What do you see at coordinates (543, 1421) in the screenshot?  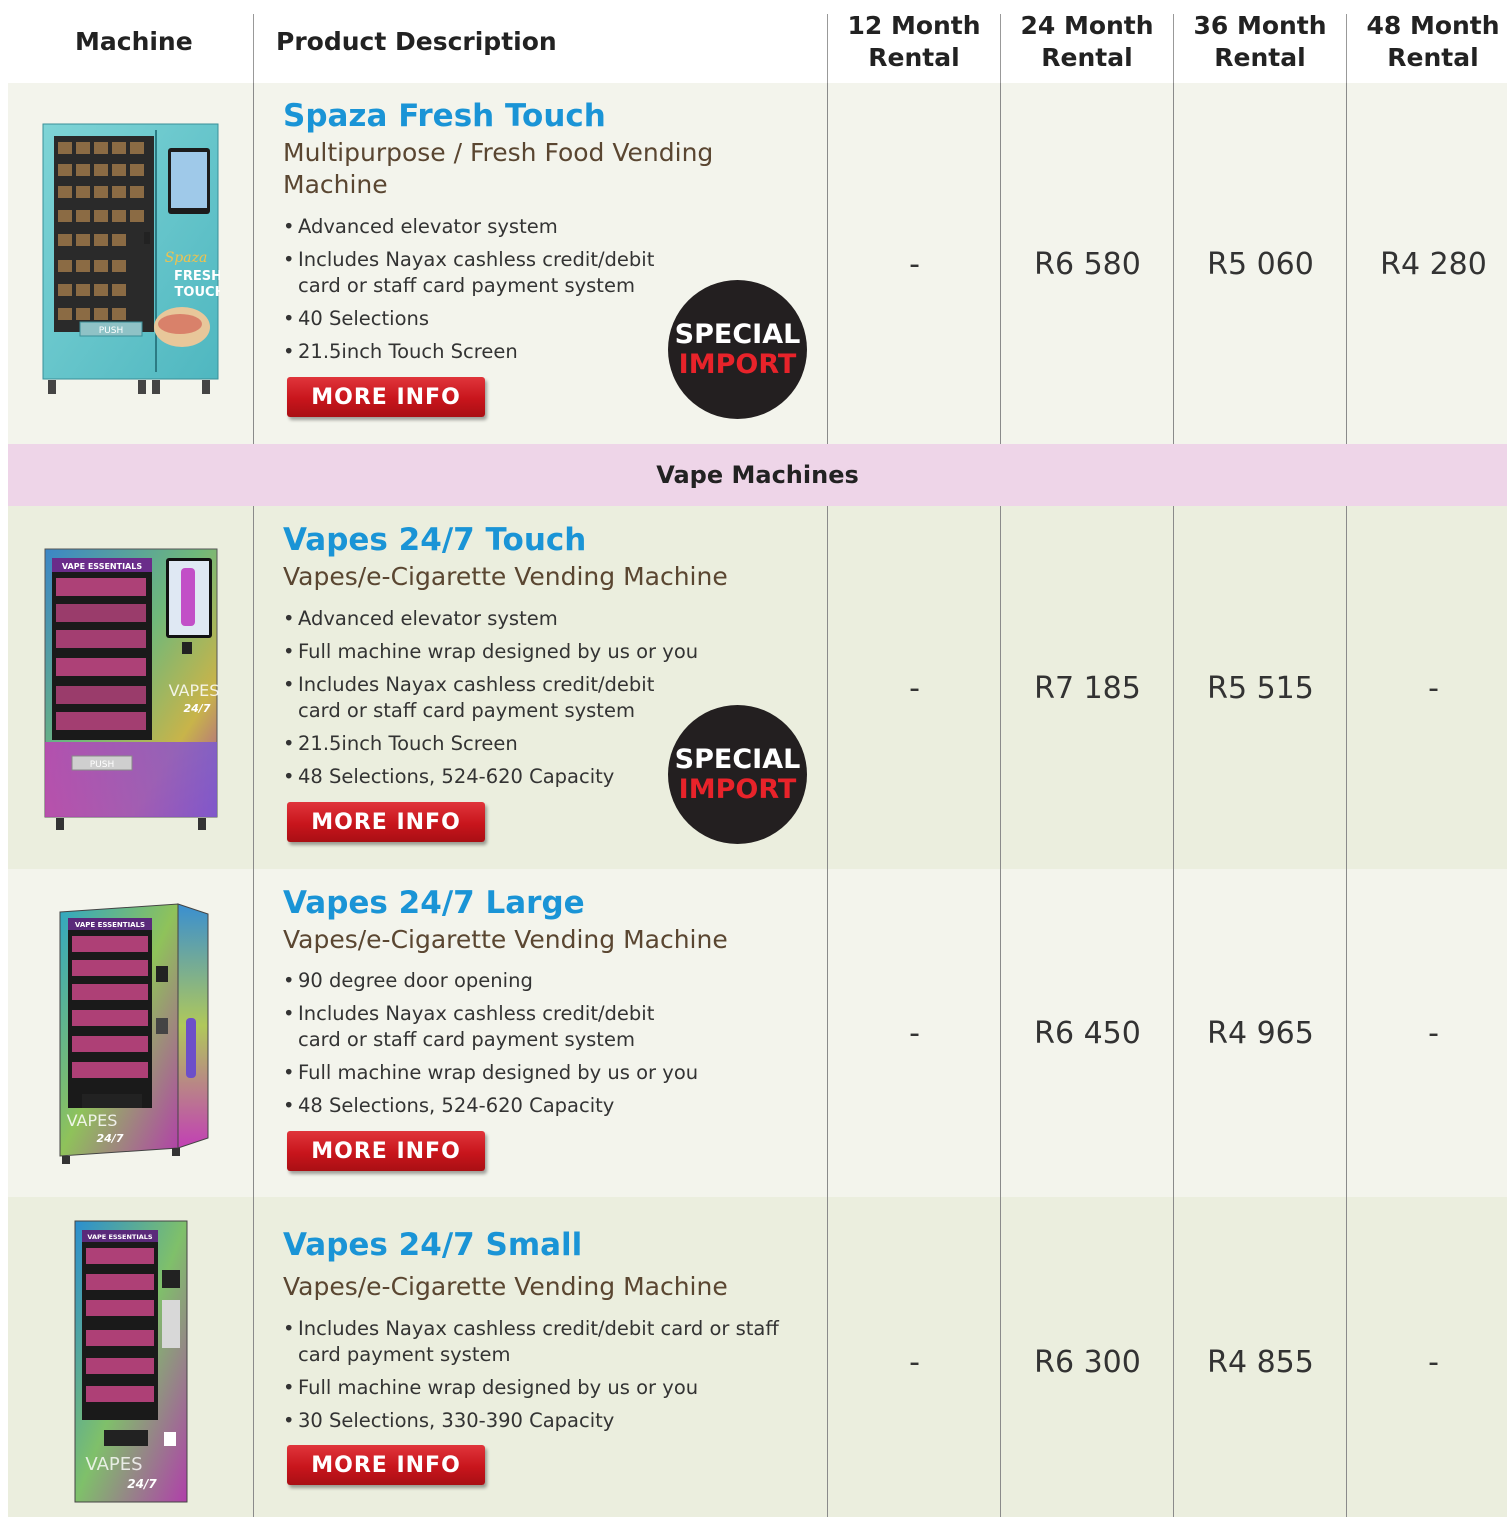 I see `feature-item: 30 Selections, 330-390 Capacity` at bounding box center [543, 1421].